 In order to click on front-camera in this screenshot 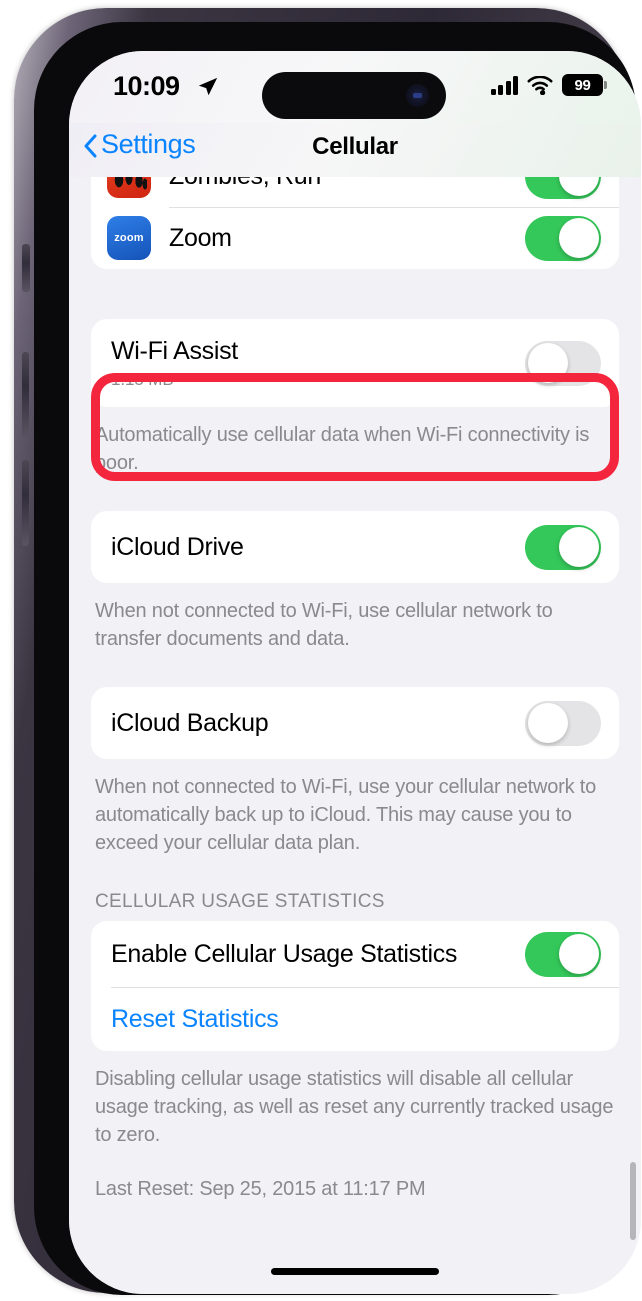, I will do `click(417, 95)`.